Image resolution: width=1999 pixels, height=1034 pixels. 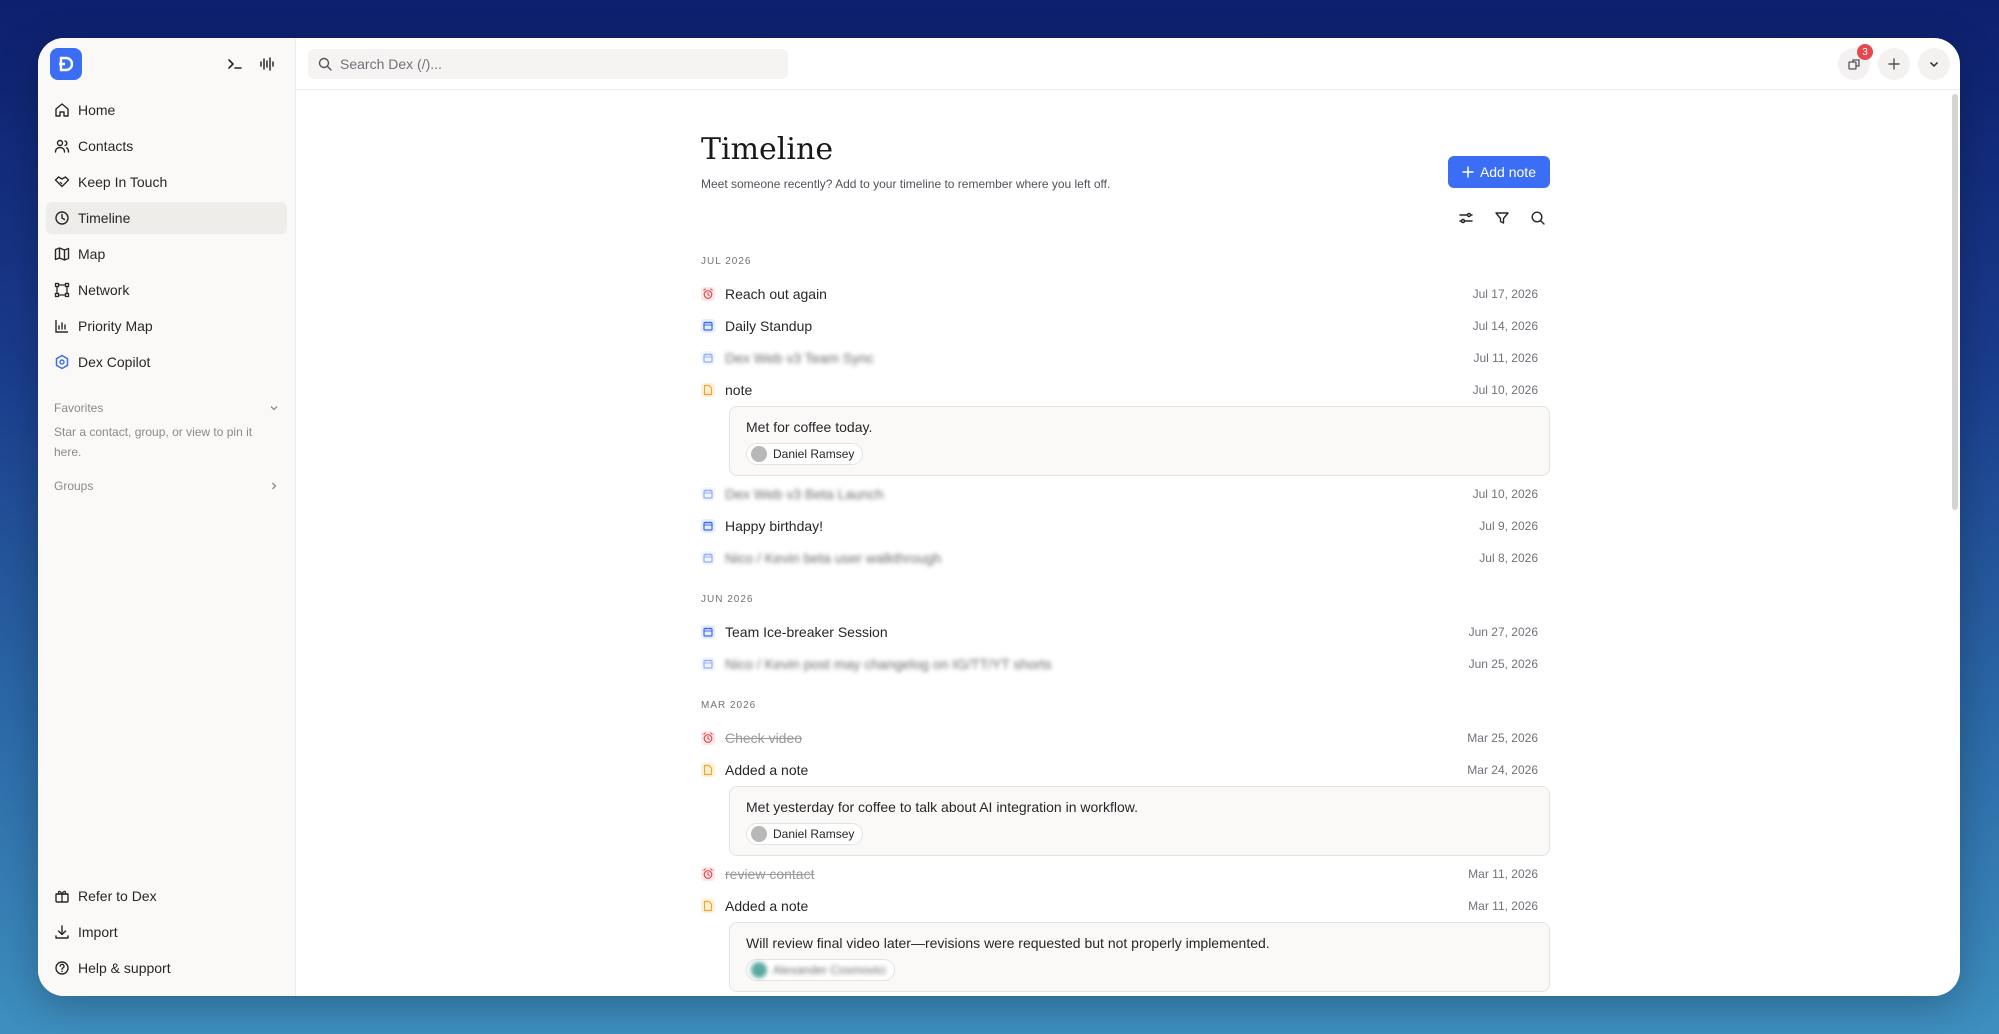 I want to click on audio-wave-icon, so click(x=267, y=64).